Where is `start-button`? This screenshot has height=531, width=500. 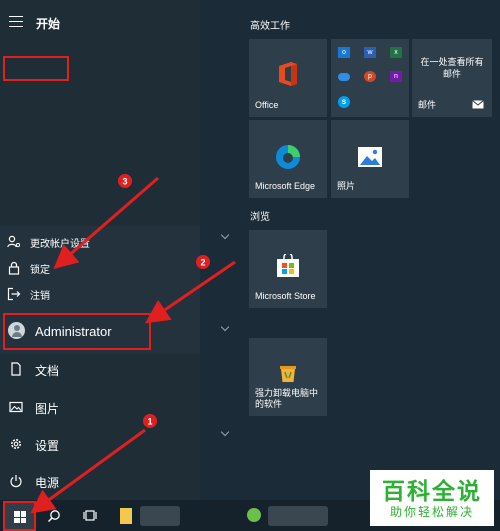 start-button is located at coordinates (19, 516).